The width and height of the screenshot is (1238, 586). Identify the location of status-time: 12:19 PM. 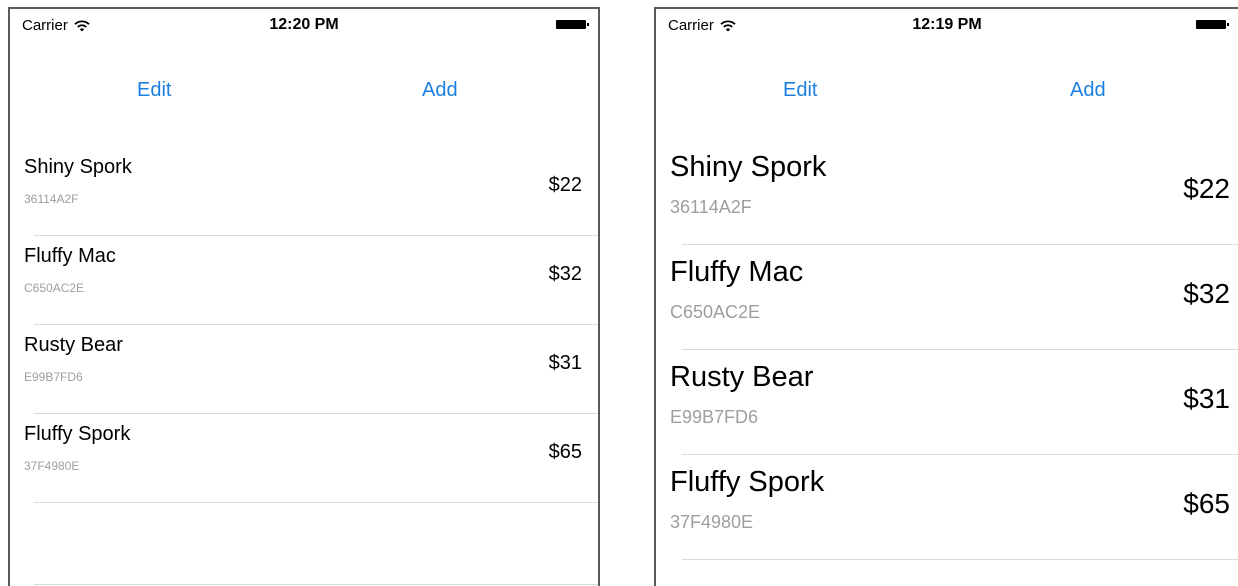
(947, 24).